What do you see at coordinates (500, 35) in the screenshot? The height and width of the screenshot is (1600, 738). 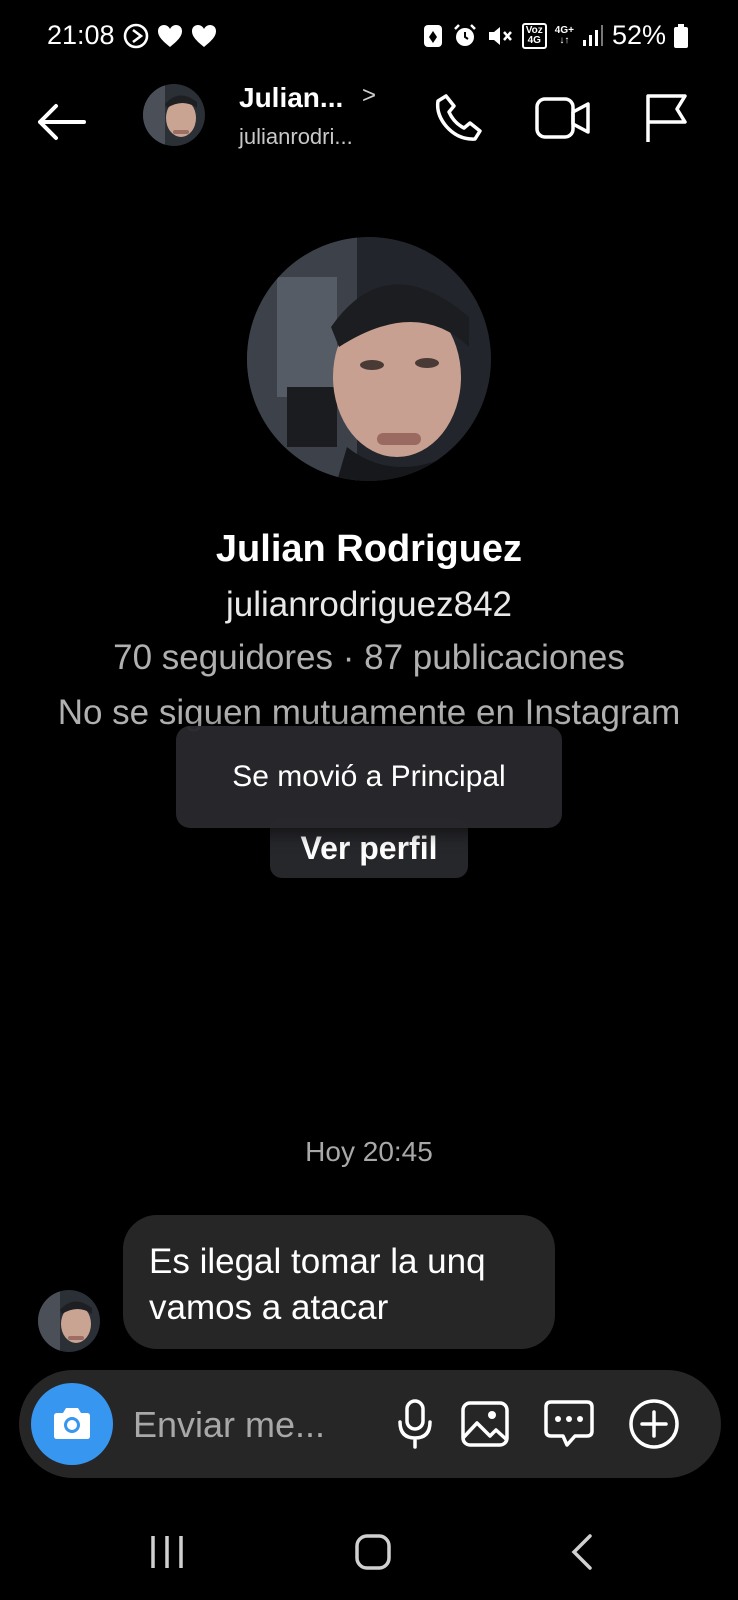 I see `mute-icon` at bounding box center [500, 35].